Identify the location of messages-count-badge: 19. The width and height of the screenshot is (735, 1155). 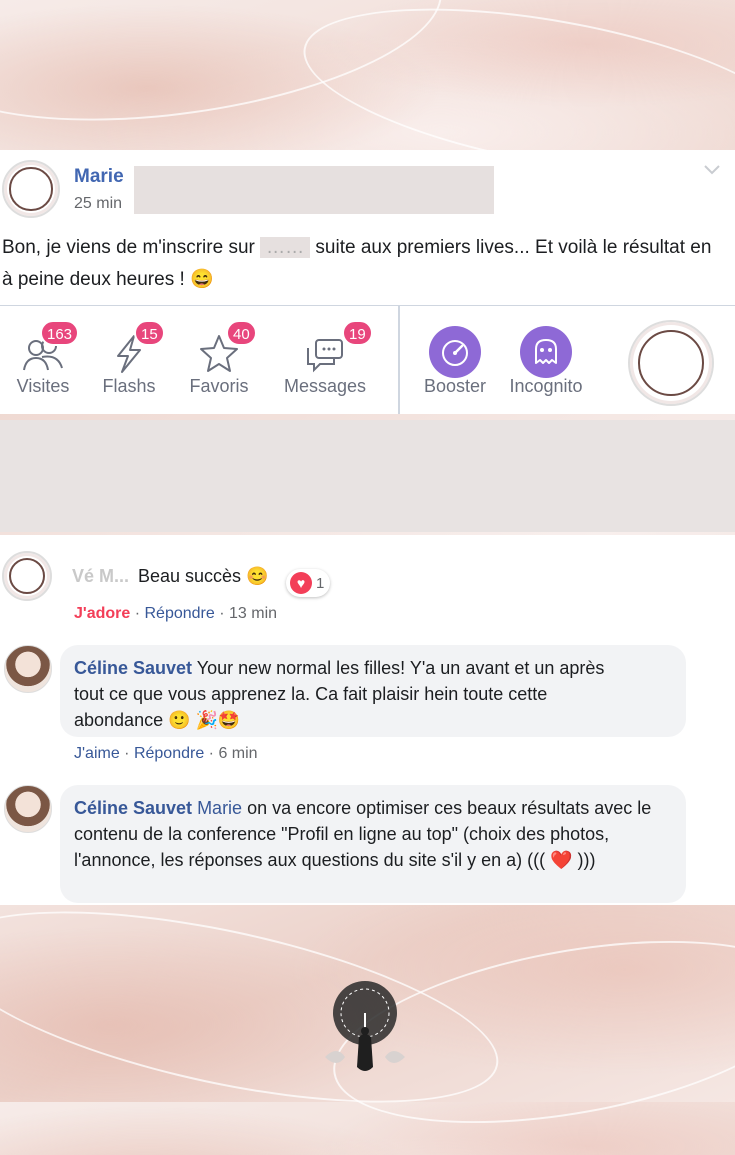
(357, 333).